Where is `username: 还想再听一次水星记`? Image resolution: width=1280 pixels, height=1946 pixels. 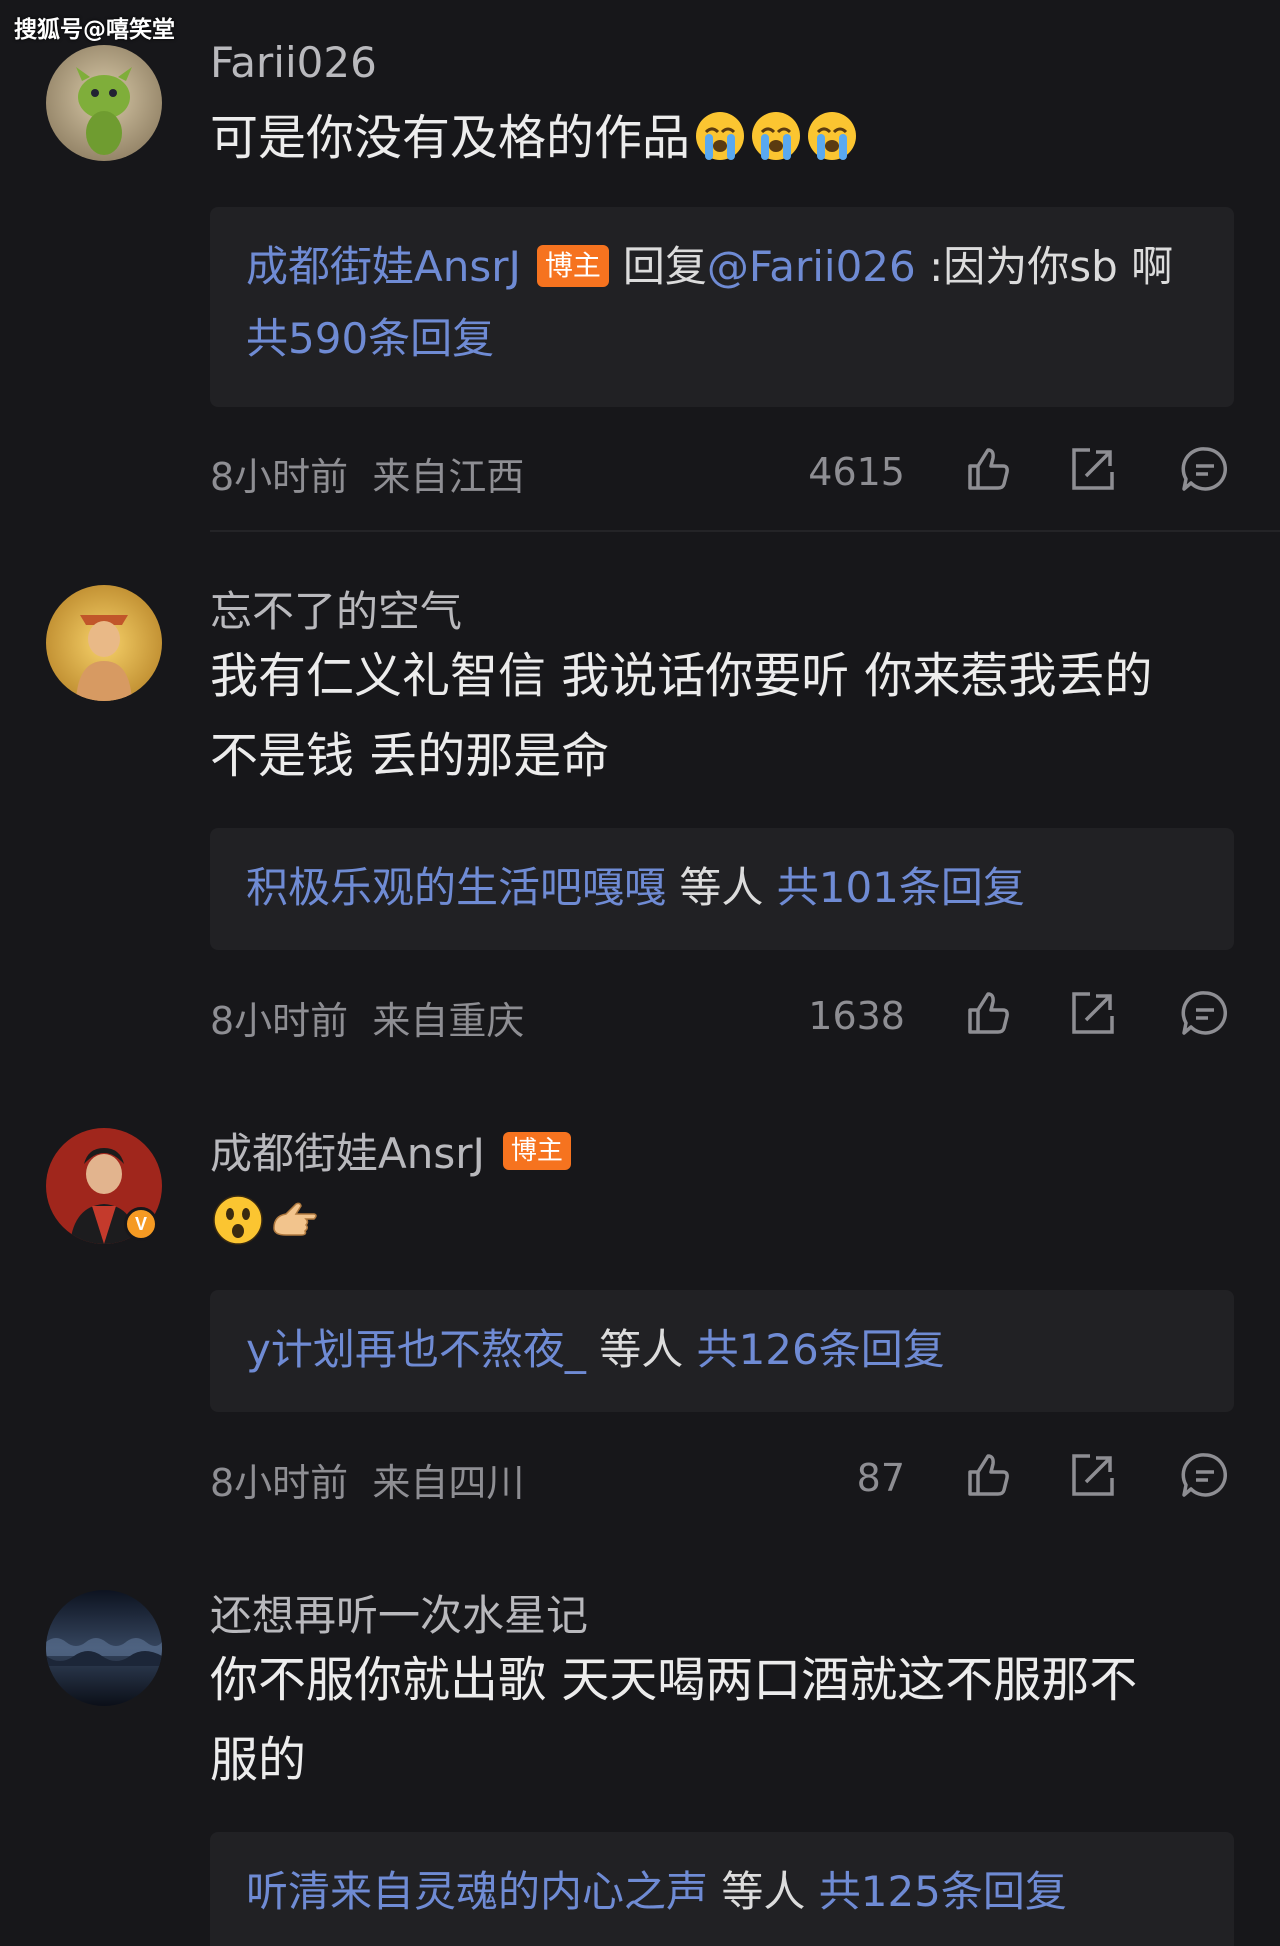 username: 还想再听一次水星记 is located at coordinates (399, 1612).